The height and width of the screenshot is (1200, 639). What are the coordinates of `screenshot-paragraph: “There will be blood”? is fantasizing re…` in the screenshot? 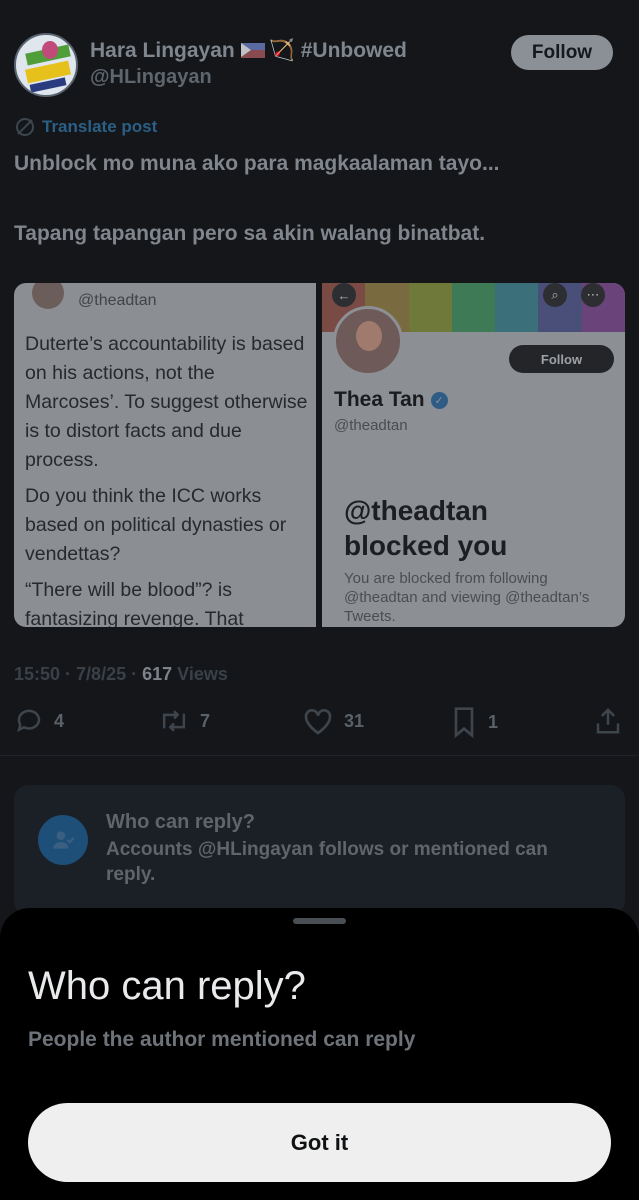 It's located at (134, 603).